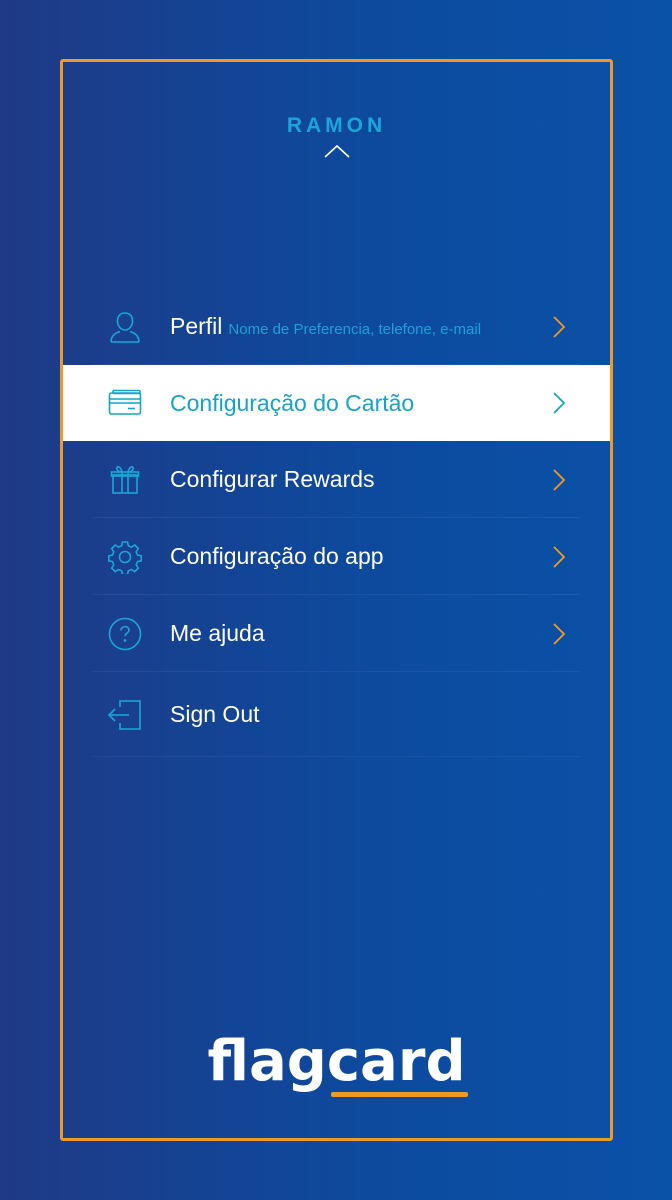  What do you see at coordinates (272, 479) in the screenshot?
I see `menu-item-label: Configurar Rewards` at bounding box center [272, 479].